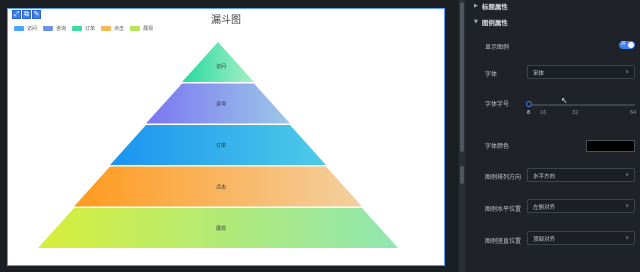 The image size is (640, 272). Describe the element at coordinates (462, 77) in the screenshot. I see `scrollbar-thumb` at that location.